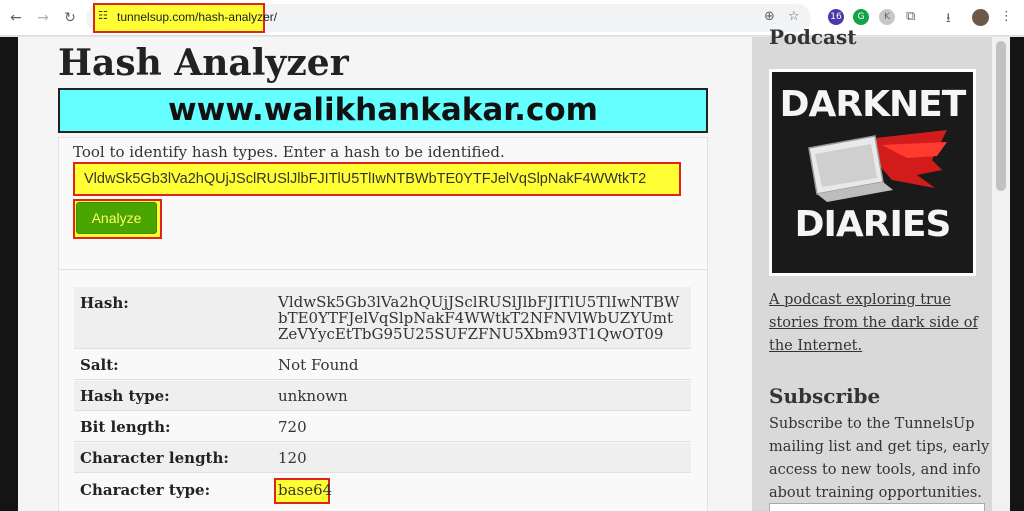  I want to click on cover-title-bottom: DIARIES, so click(873, 224).